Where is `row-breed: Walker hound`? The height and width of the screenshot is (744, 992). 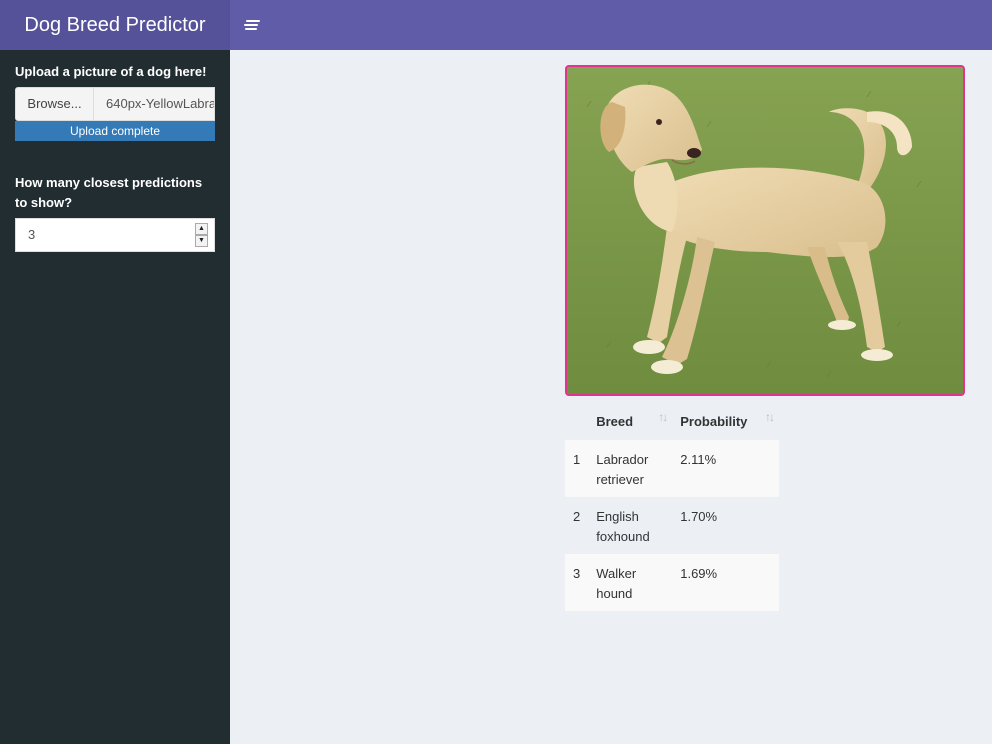
row-breed: Walker hound is located at coordinates (630, 582).